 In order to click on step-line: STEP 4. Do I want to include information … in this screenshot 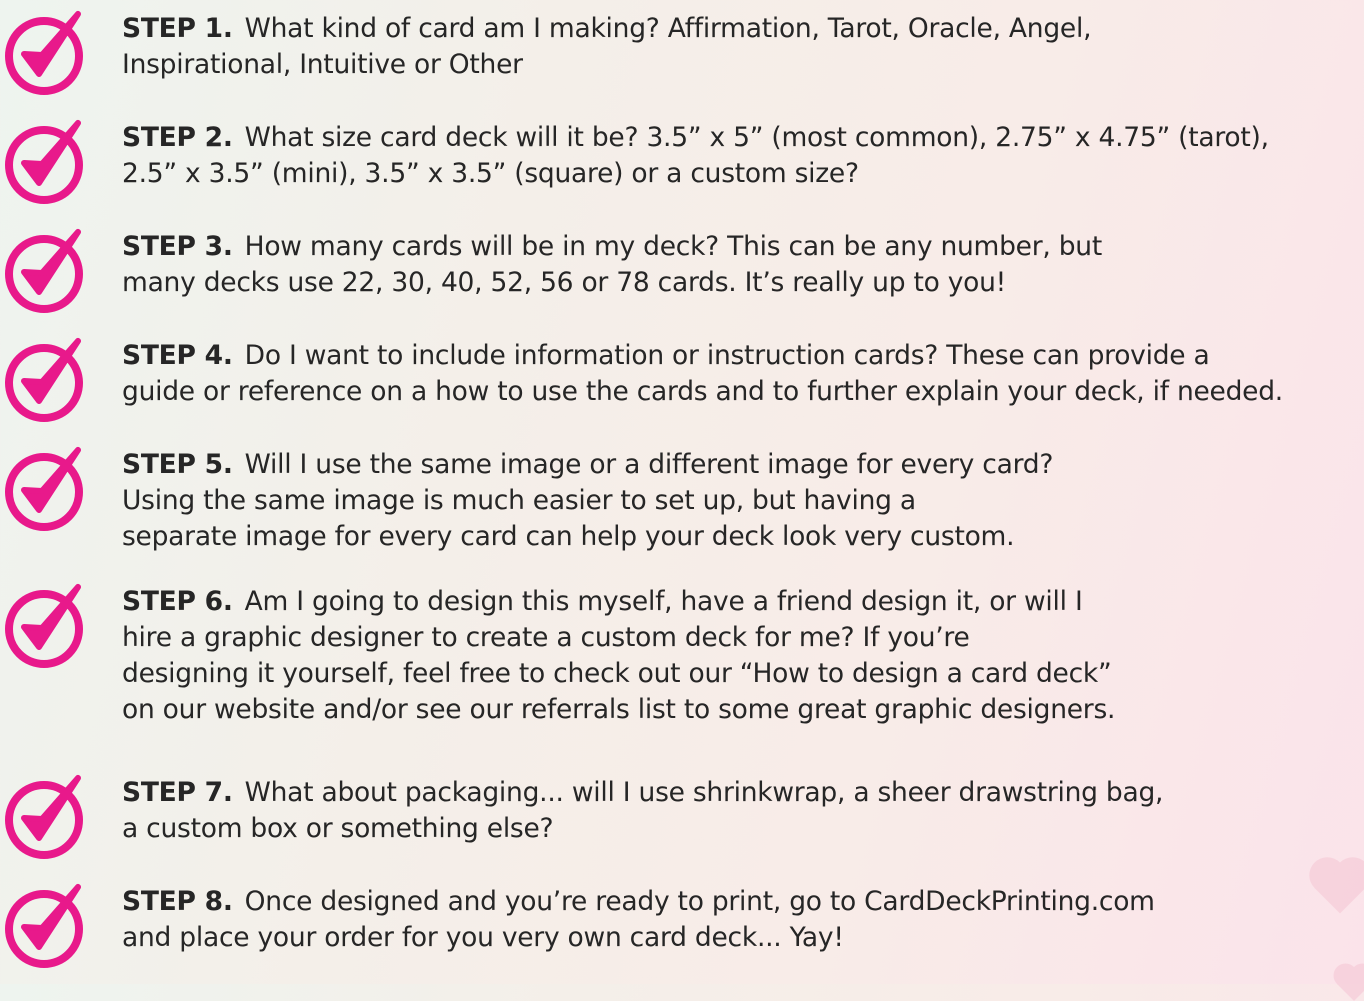, I will do `click(702, 356)`.